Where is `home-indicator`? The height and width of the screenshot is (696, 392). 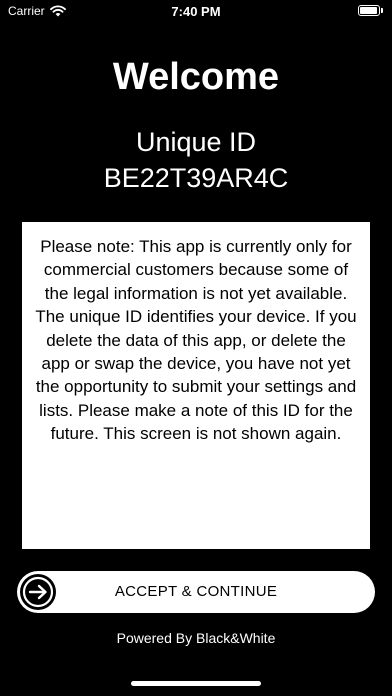 home-indicator is located at coordinates (196, 683).